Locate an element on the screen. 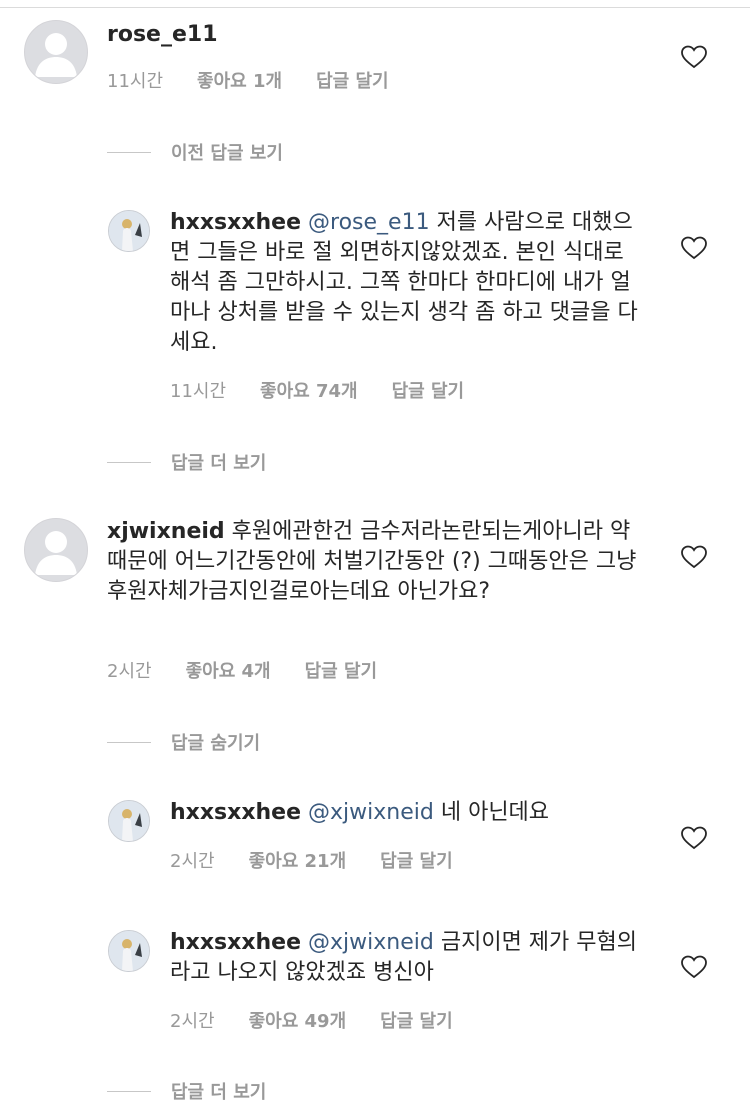  reply-body: 네 아닌데요 is located at coordinates (495, 812).